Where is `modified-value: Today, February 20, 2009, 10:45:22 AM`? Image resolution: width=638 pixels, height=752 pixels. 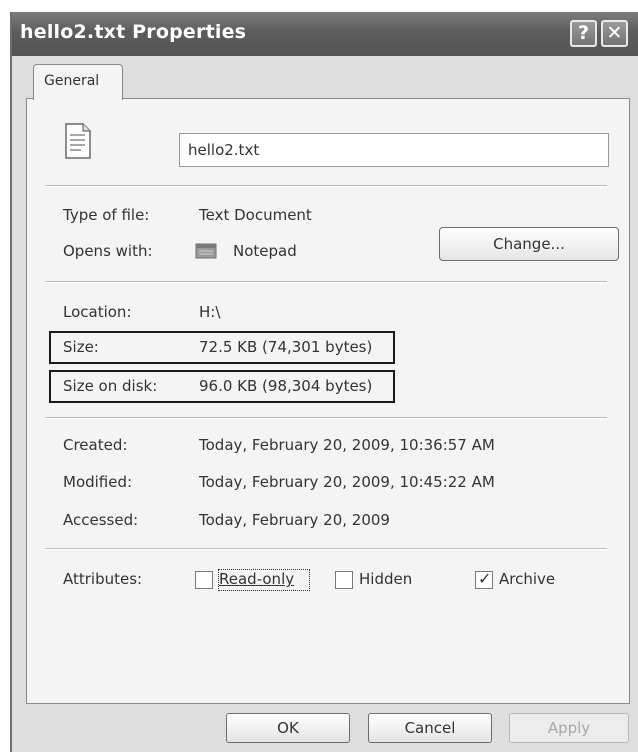
modified-value: Today, February 20, 2009, 10:45:22 AM is located at coordinates (347, 482).